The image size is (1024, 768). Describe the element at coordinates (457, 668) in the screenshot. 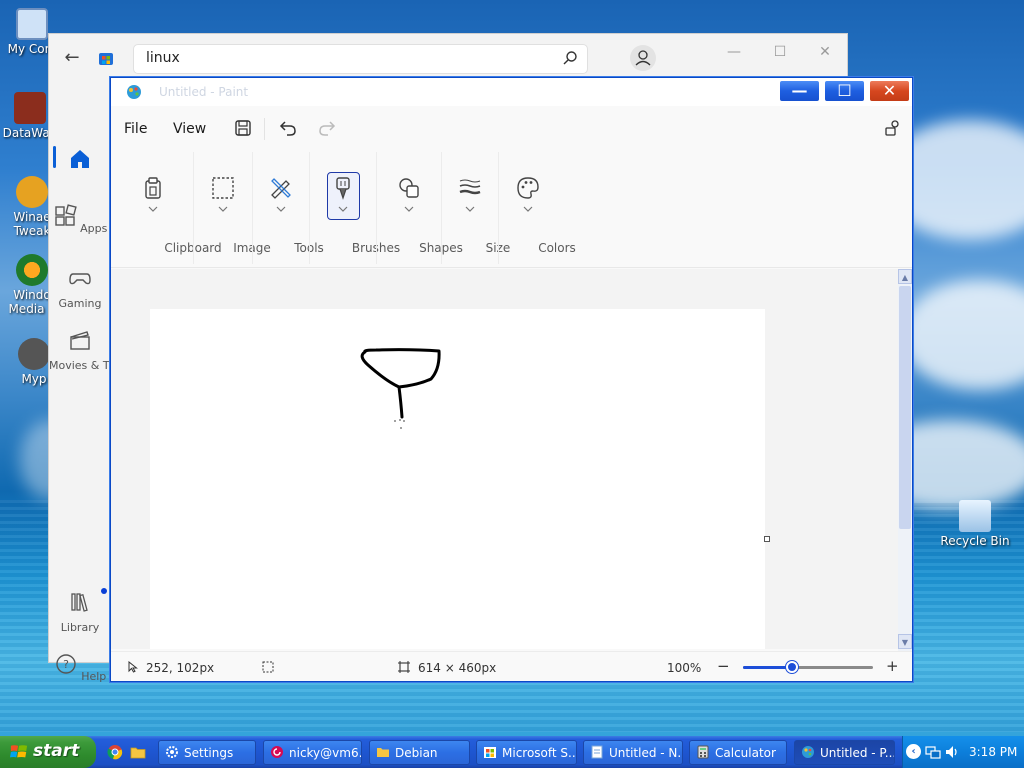

I see `canvas-size: 614 × 460px` at that location.